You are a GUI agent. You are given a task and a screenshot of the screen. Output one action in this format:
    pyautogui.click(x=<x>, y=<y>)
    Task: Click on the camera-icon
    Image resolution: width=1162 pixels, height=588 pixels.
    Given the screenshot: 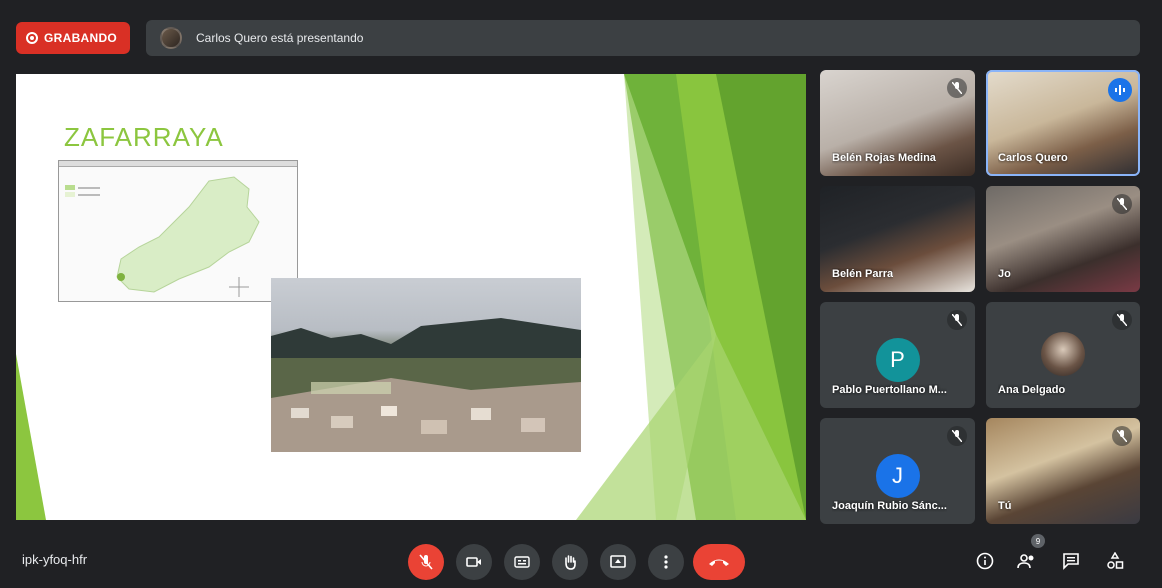 What is the action you would take?
    pyautogui.click(x=473, y=562)
    